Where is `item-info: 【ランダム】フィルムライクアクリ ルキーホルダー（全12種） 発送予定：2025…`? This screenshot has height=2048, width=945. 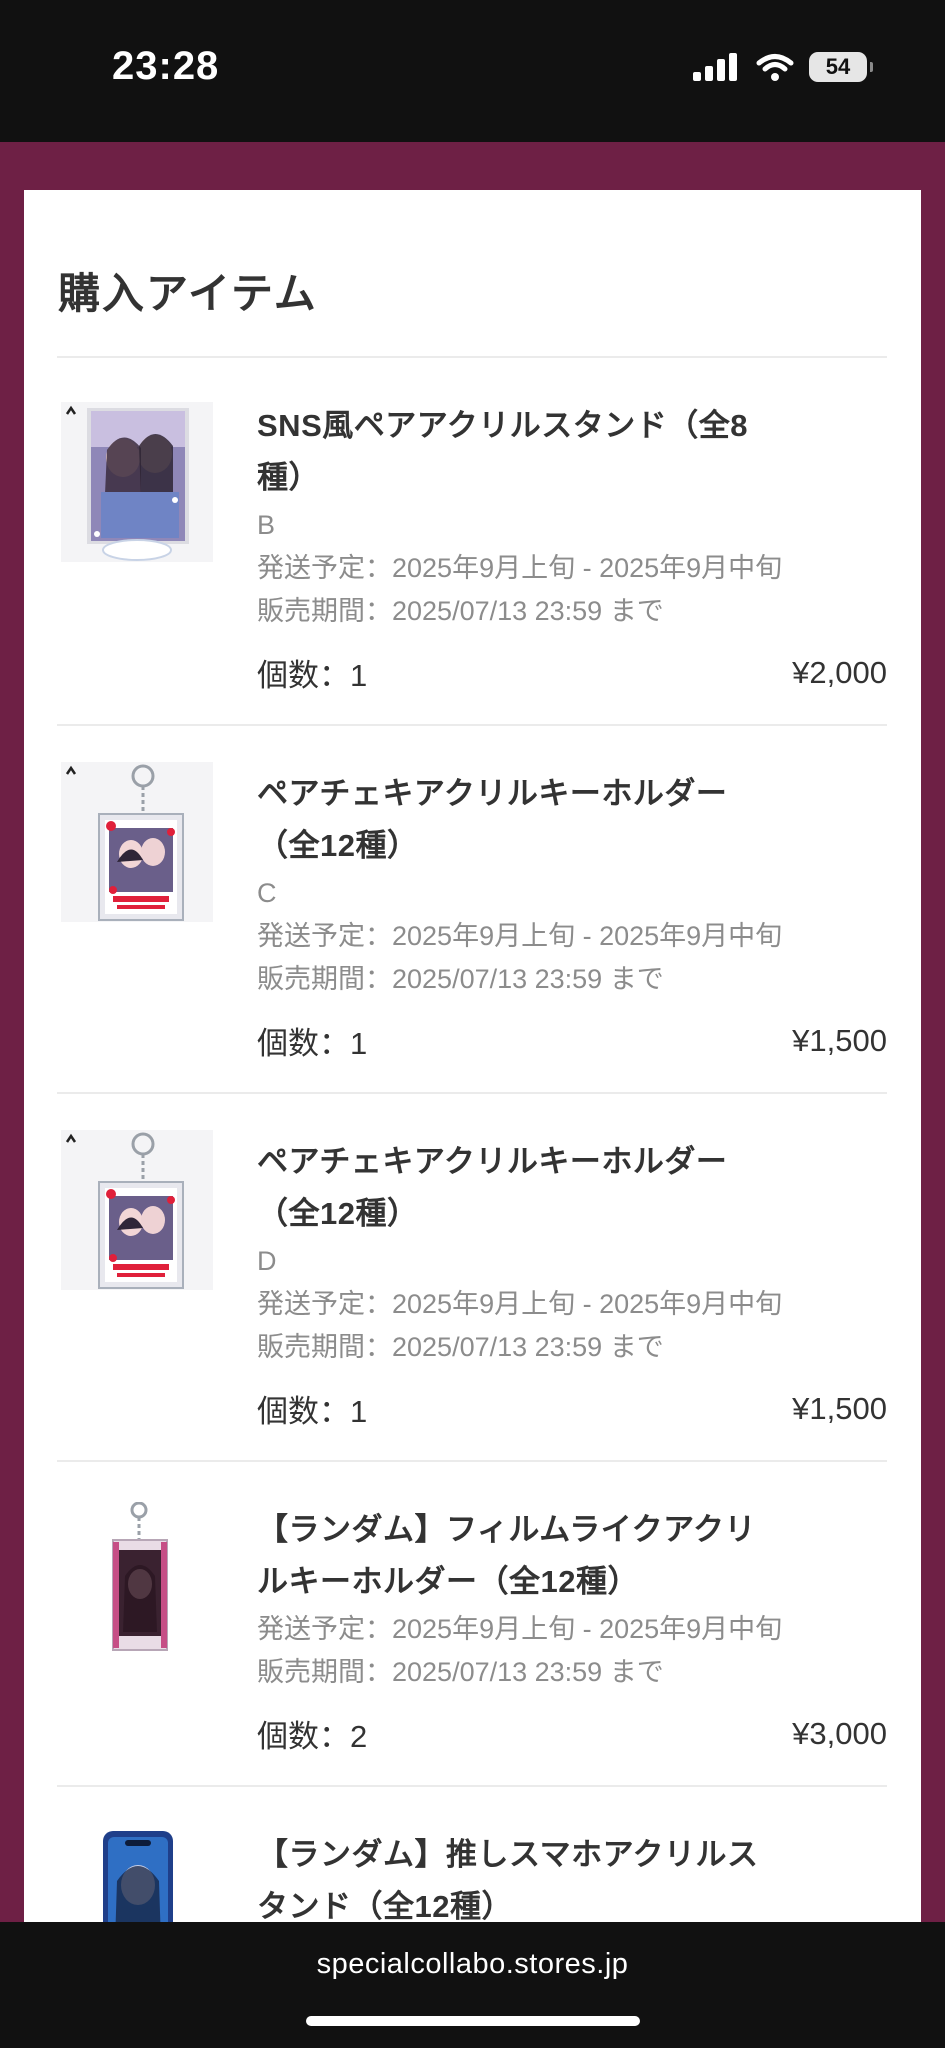 item-info: 【ランダム】フィルムライクアクリ ルキーホルダー（全12種） 発送予定：2025… is located at coordinates (567, 1599).